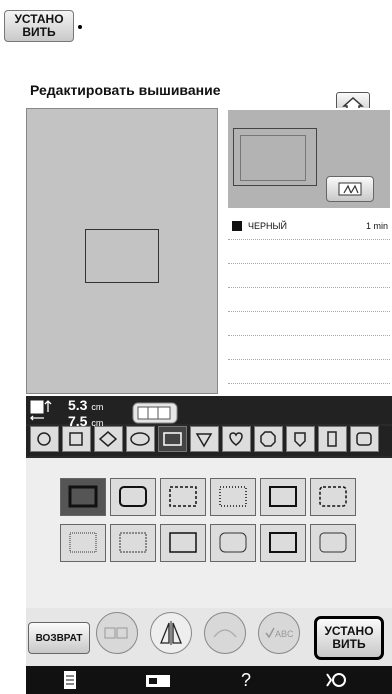 The height and width of the screenshot is (694, 392). What do you see at coordinates (125, 90) in the screenshot?
I see `page-title: Редактировать вышивание` at bounding box center [125, 90].